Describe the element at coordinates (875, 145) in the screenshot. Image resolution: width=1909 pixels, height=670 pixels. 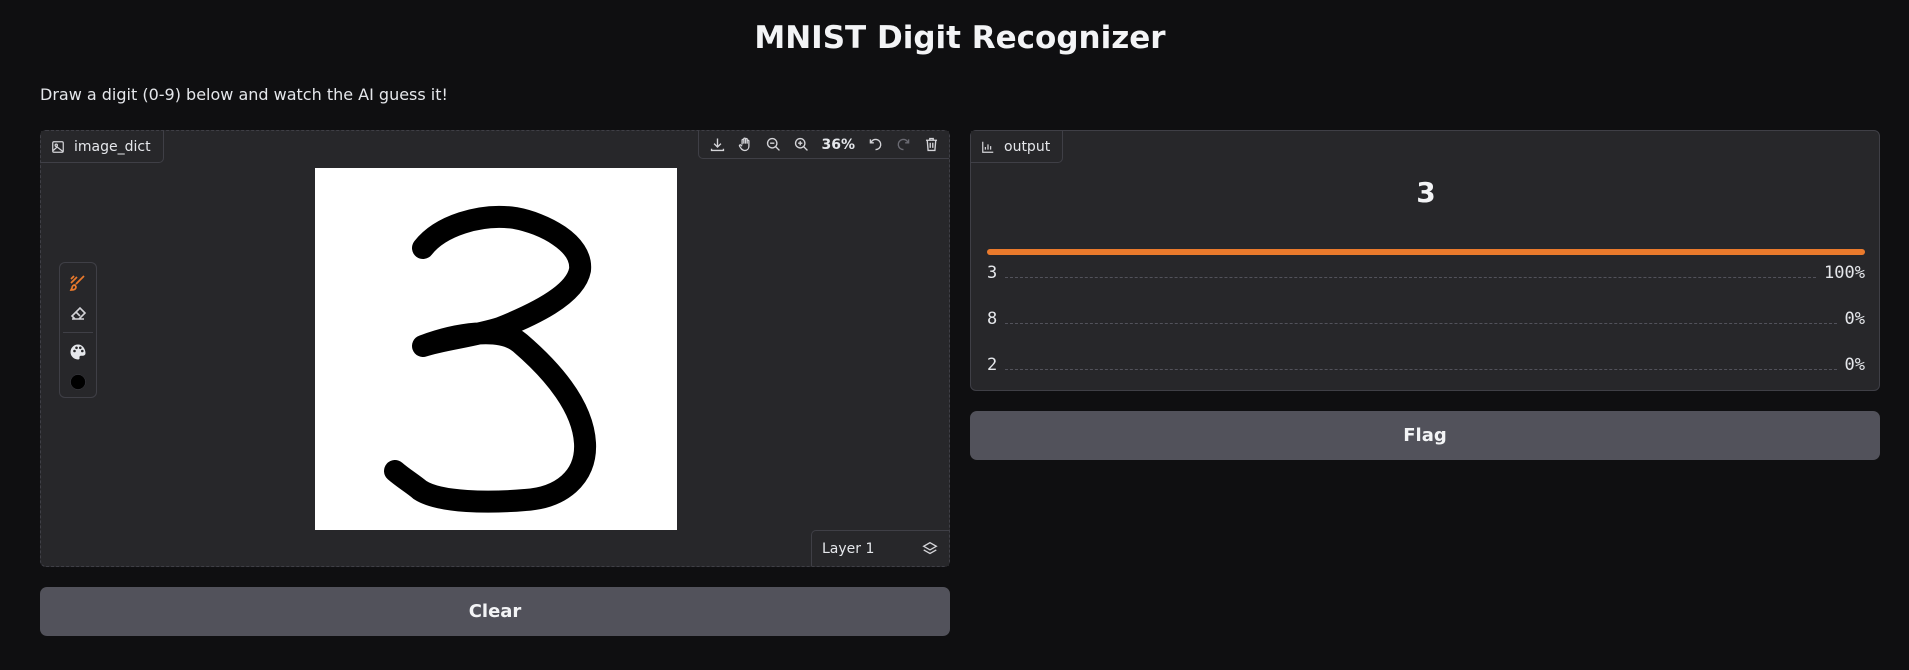
I see `undo-icon` at that location.